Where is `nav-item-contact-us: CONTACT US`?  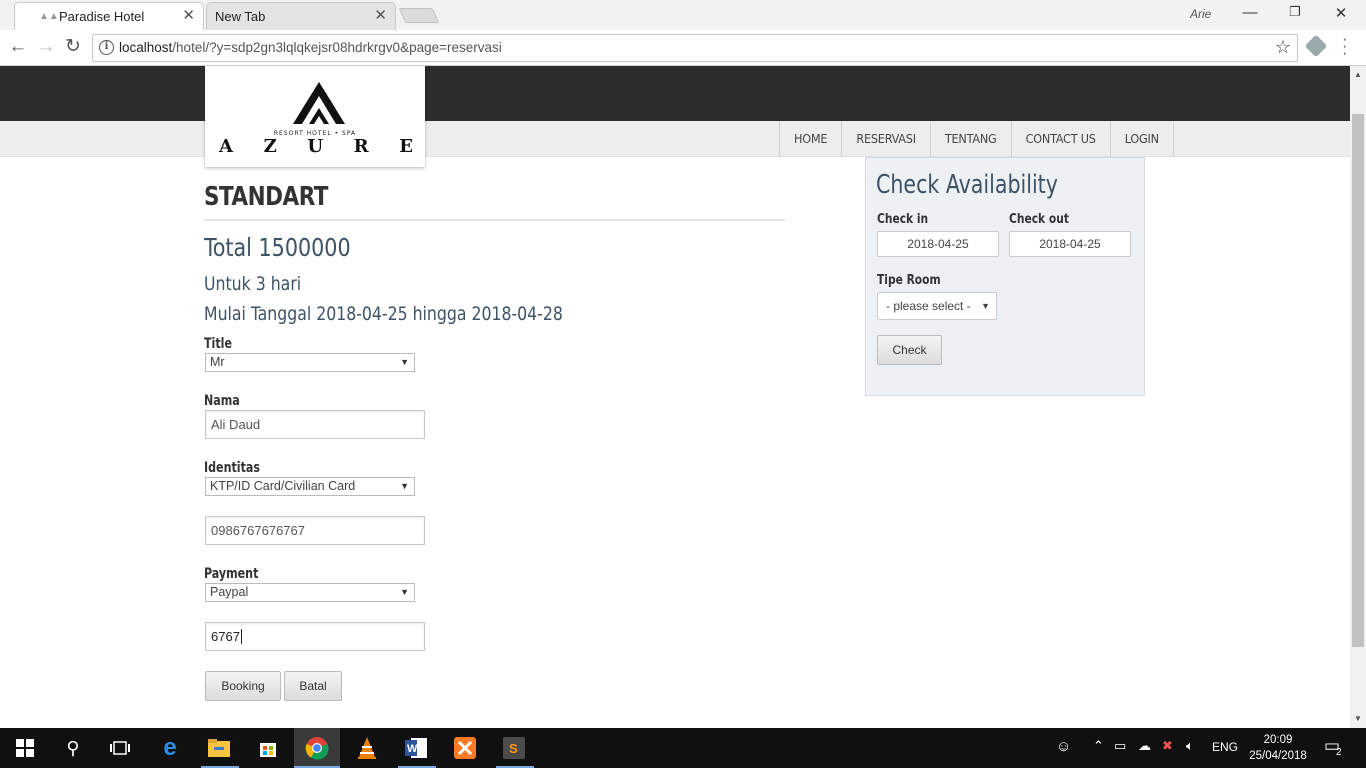 nav-item-contact-us: CONTACT US is located at coordinates (1060, 139).